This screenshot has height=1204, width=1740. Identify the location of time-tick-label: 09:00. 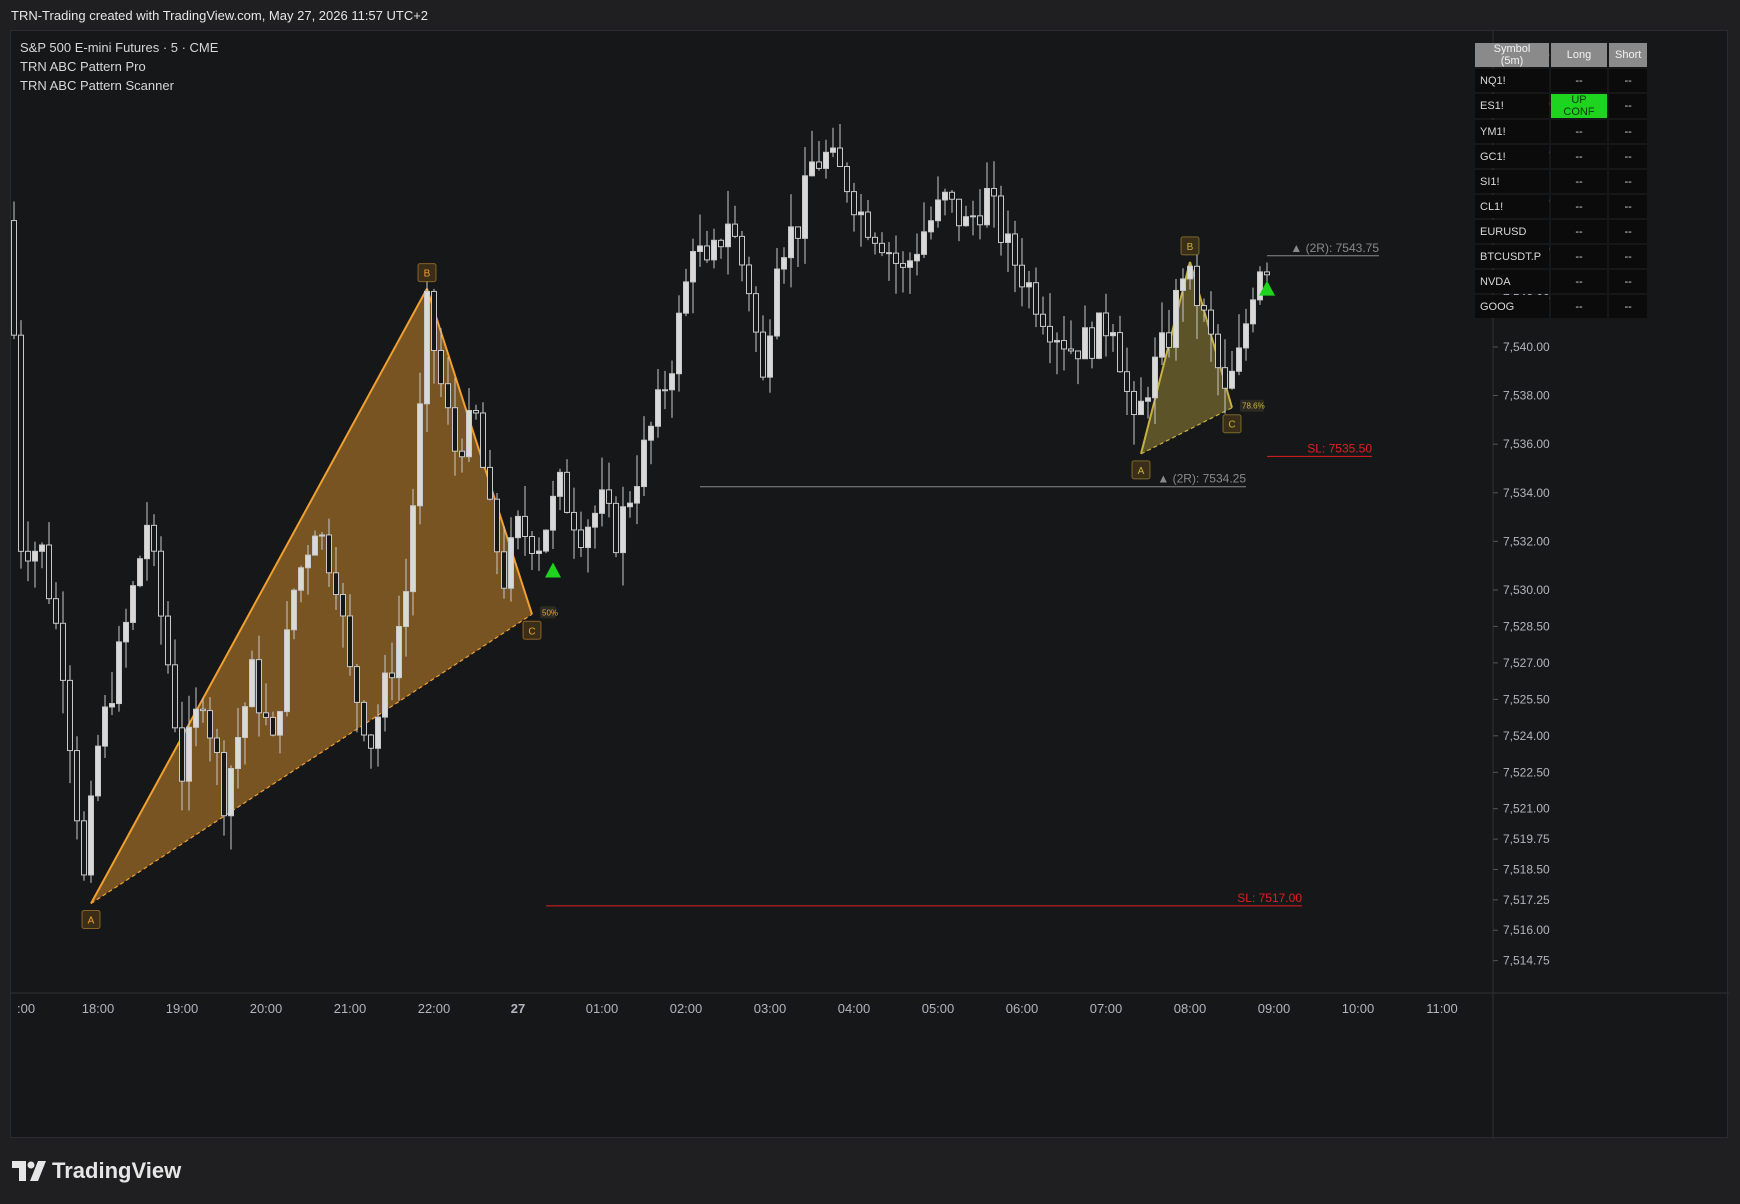
(1274, 1008).